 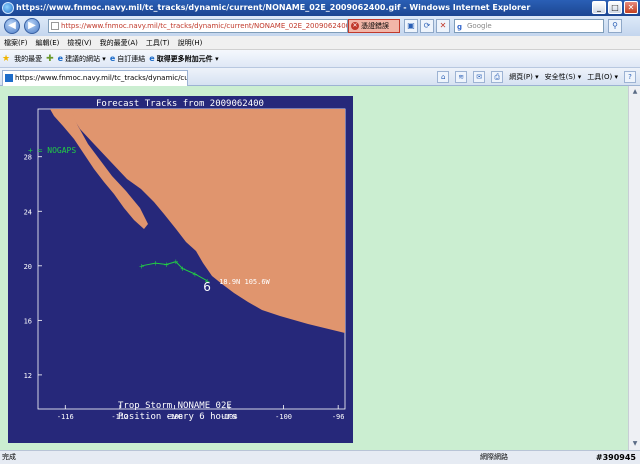 I want to click on menu-edit: 編輯(E), so click(x=48, y=42).